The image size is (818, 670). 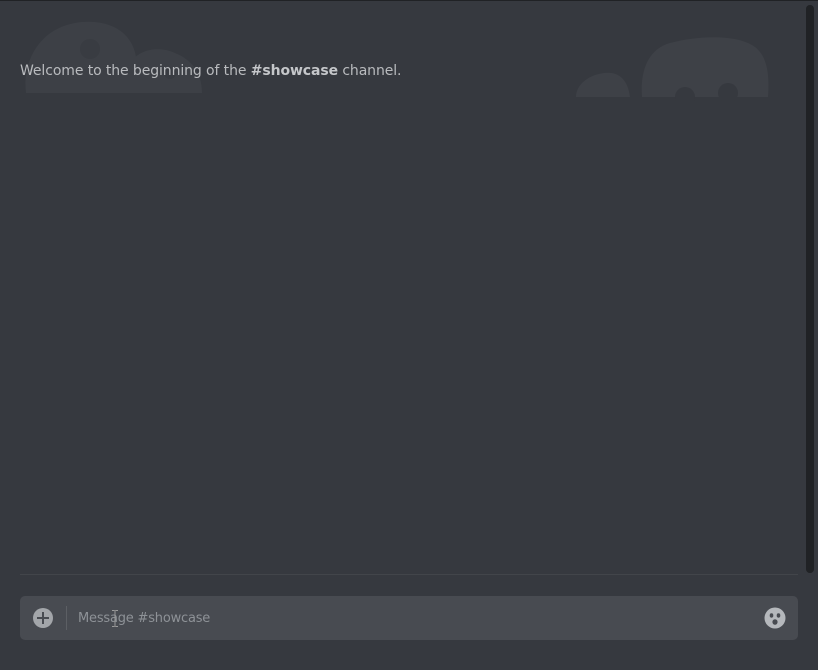 I want to click on welcome-illustration-right, so click(x=672, y=69).